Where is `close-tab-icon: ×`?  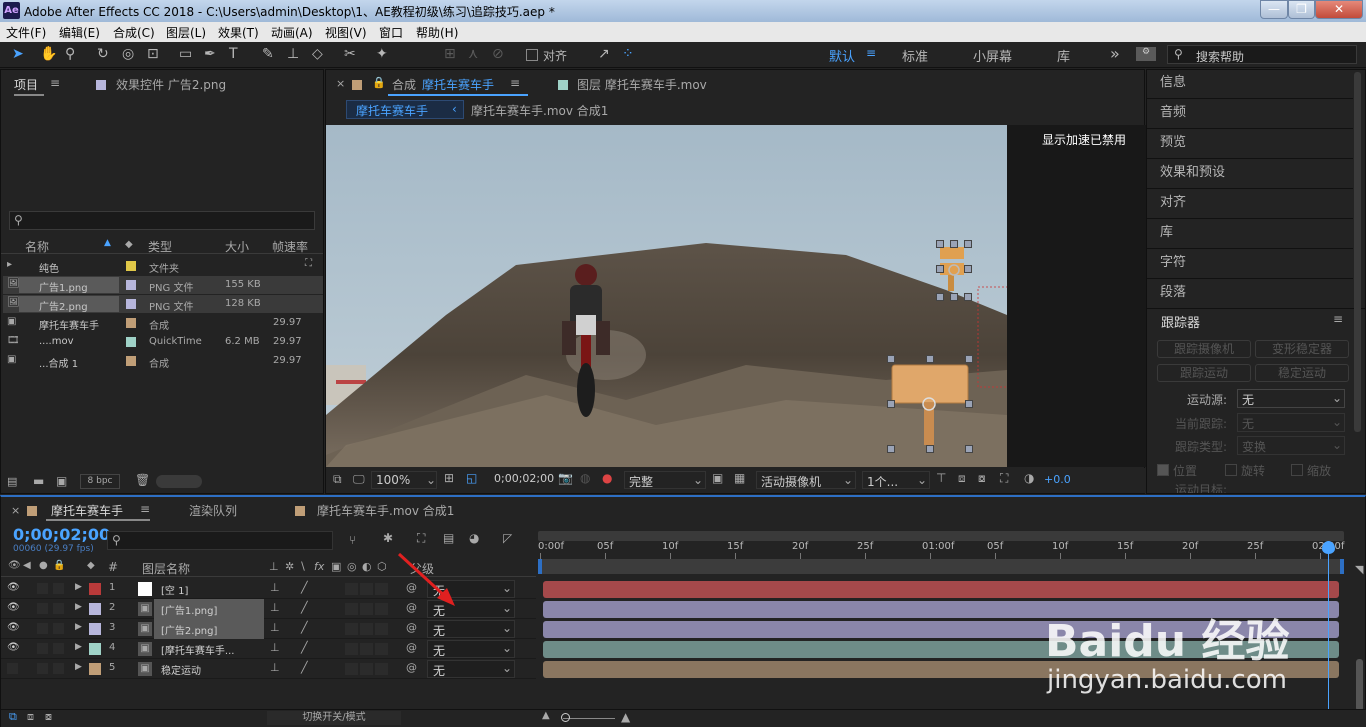 close-tab-icon: × is located at coordinates (340, 83).